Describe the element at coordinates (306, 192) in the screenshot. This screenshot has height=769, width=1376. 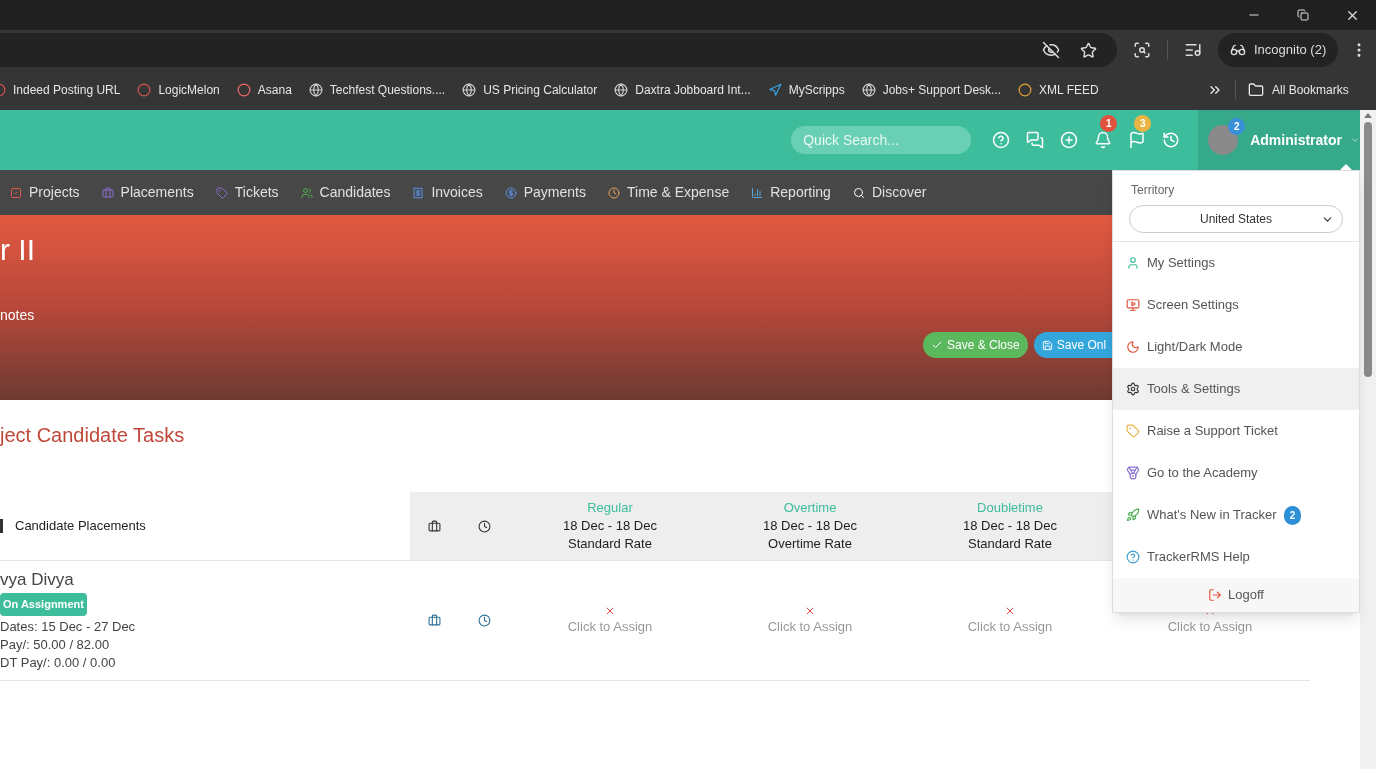
I see `people-icon` at that location.